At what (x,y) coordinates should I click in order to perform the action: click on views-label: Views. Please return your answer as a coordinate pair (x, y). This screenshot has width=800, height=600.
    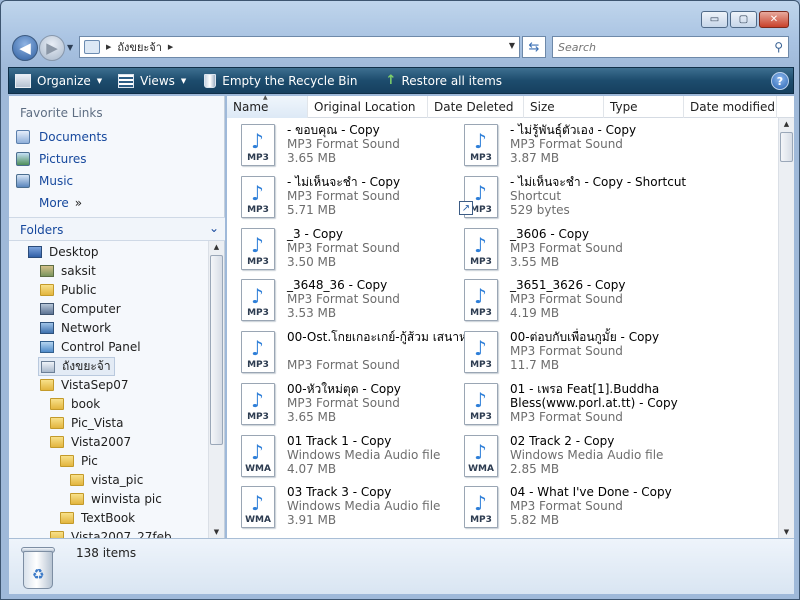
    Looking at the image, I should click on (157, 80).